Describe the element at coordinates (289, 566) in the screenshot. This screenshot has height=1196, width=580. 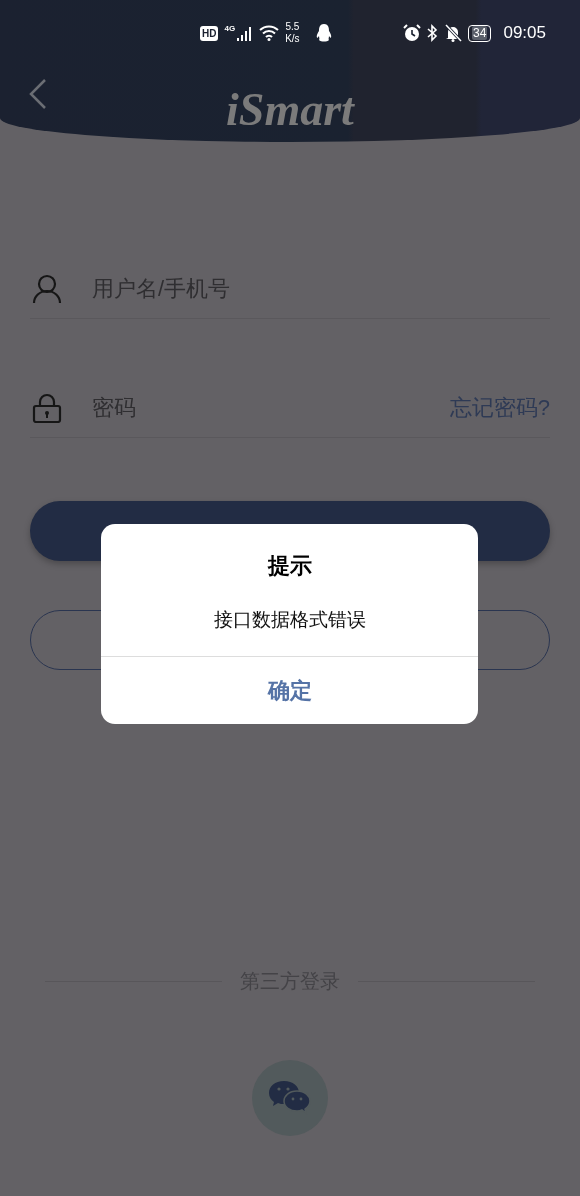
I see `dialog-title: 提示` at that location.